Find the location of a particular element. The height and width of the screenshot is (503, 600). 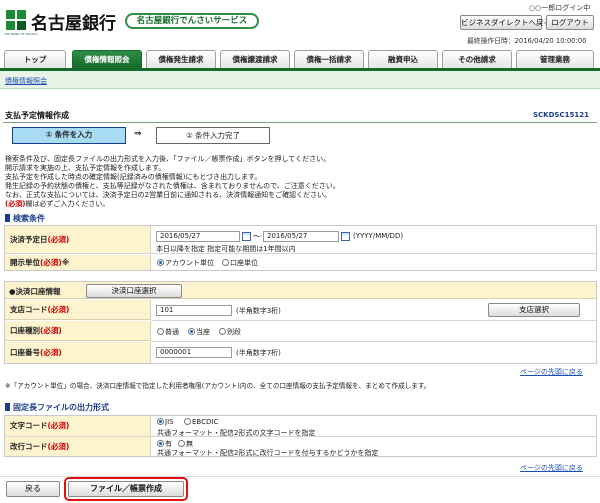

tab-label: 債権発生請求 is located at coordinates (181, 59).